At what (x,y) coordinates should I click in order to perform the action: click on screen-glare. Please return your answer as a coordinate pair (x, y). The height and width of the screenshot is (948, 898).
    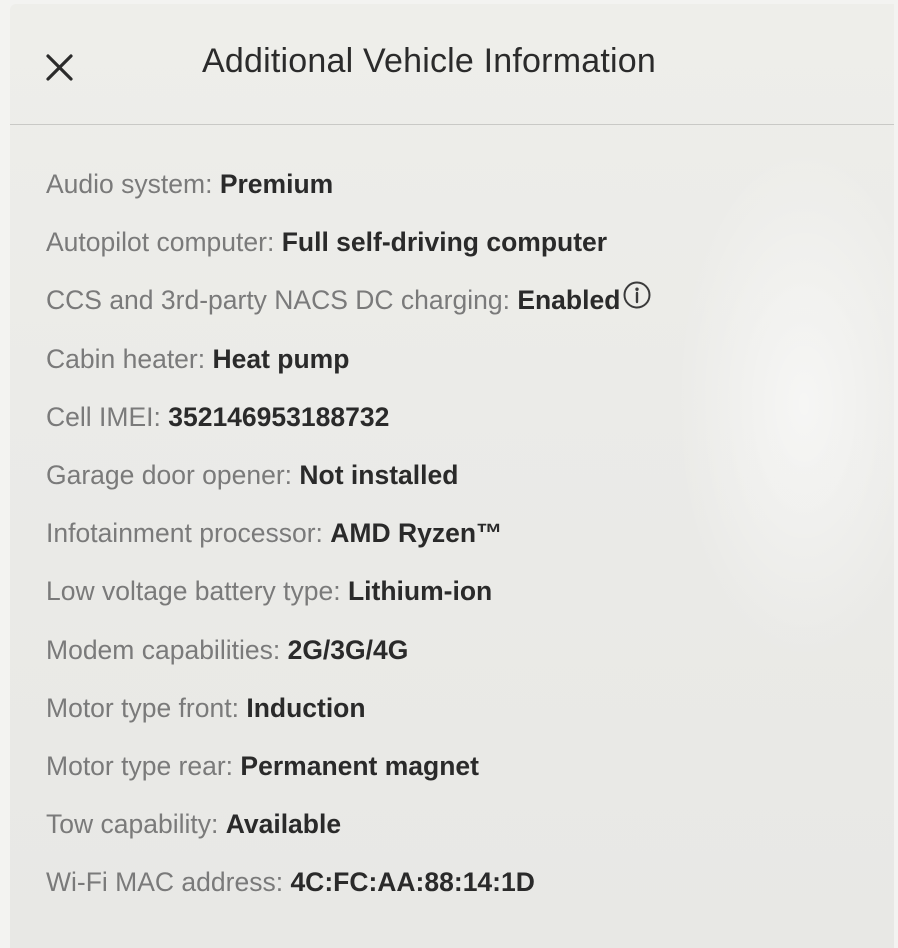
    Looking at the image, I should click on (784, 404).